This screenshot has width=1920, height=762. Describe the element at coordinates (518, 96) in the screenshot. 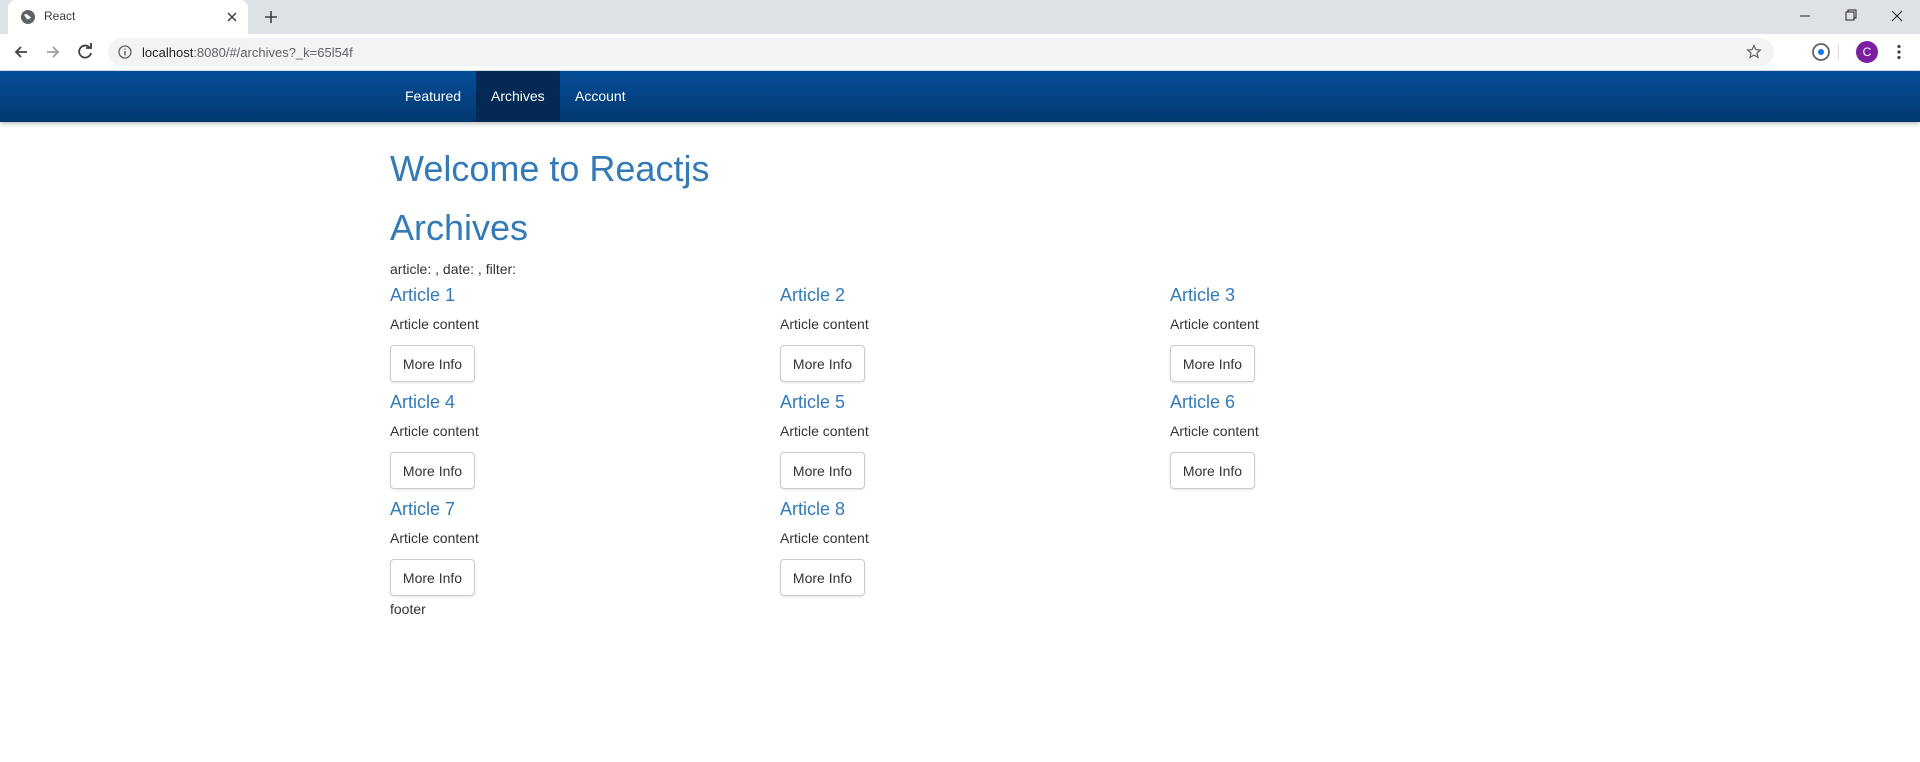

I see `nav-item-archives: Archives` at that location.